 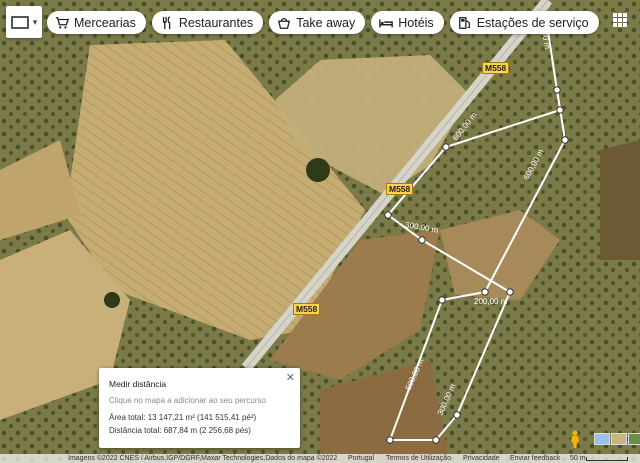 I want to click on panel-title: Medir distância, so click(x=138, y=384).